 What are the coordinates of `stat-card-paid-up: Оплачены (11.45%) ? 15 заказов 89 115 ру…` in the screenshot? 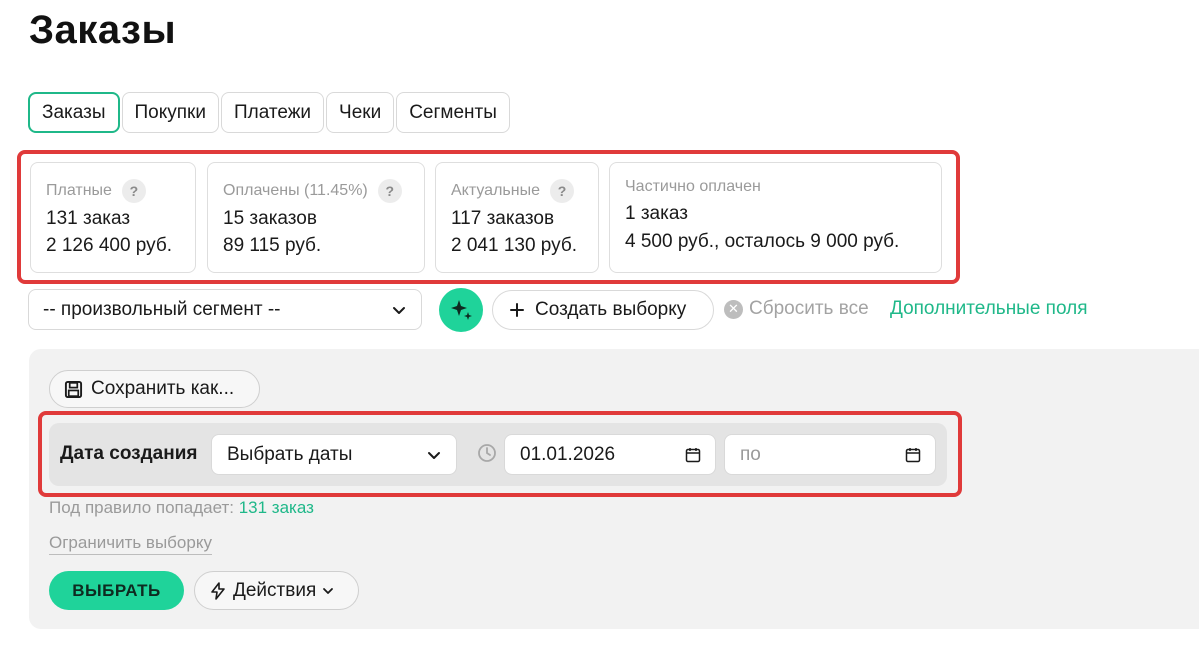 It's located at (316, 217).